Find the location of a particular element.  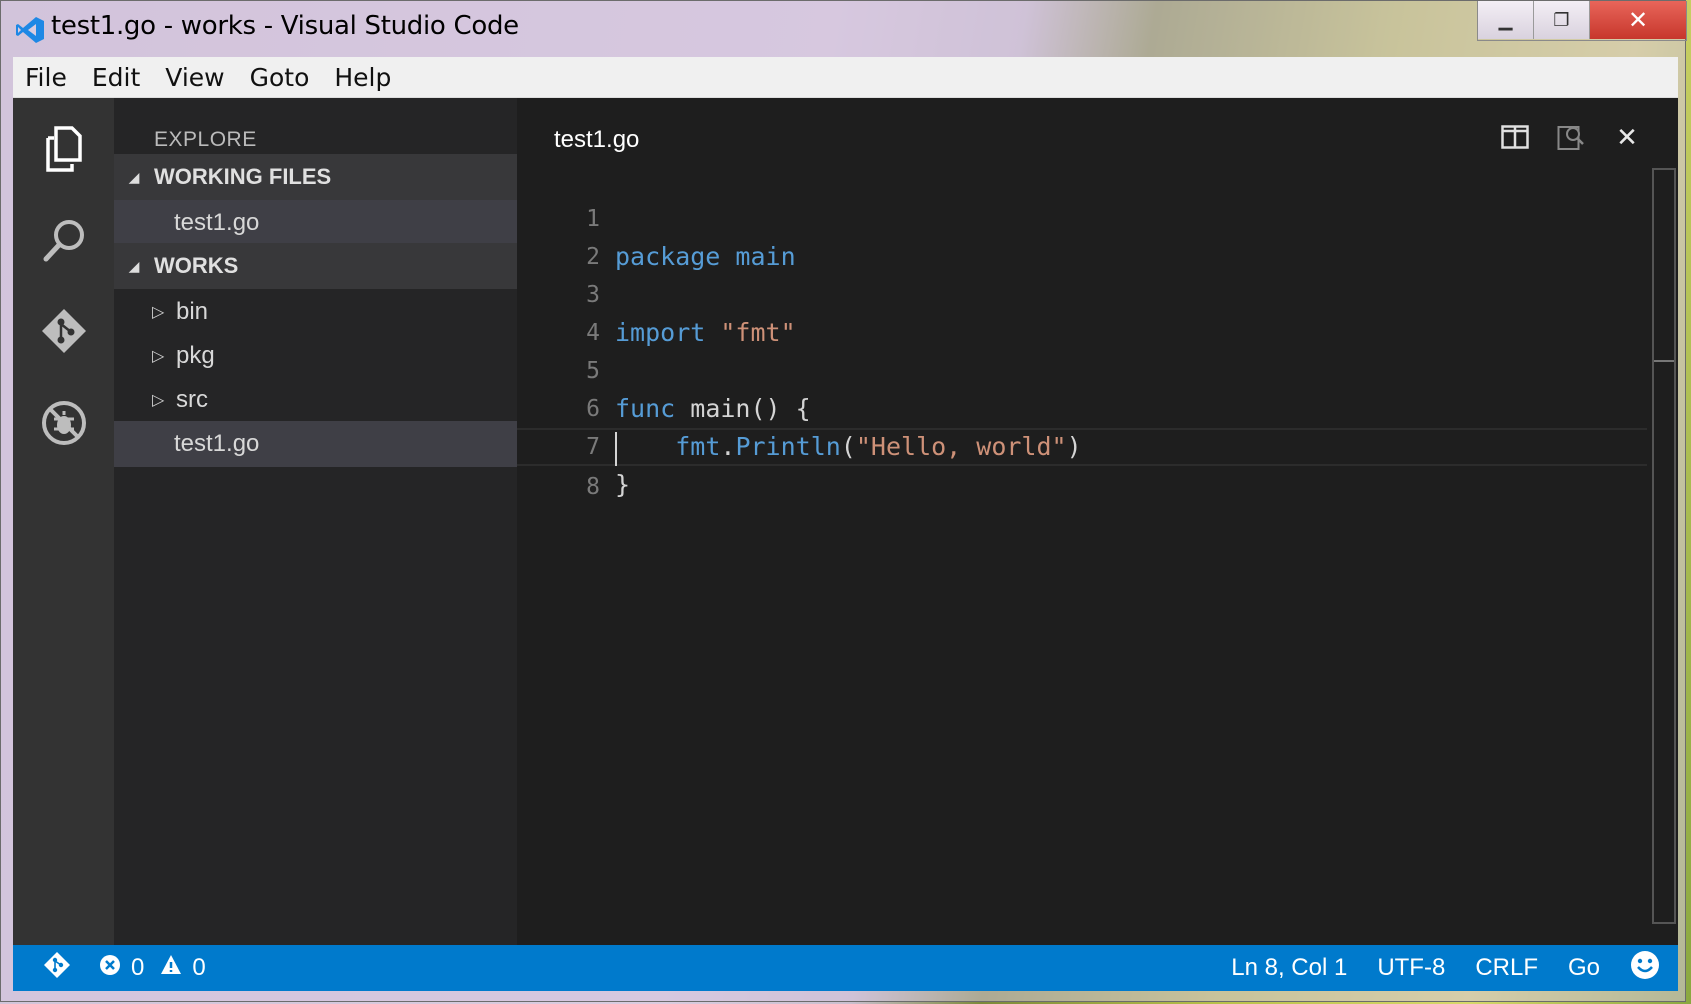

line-number: 8 is located at coordinates (593, 487).